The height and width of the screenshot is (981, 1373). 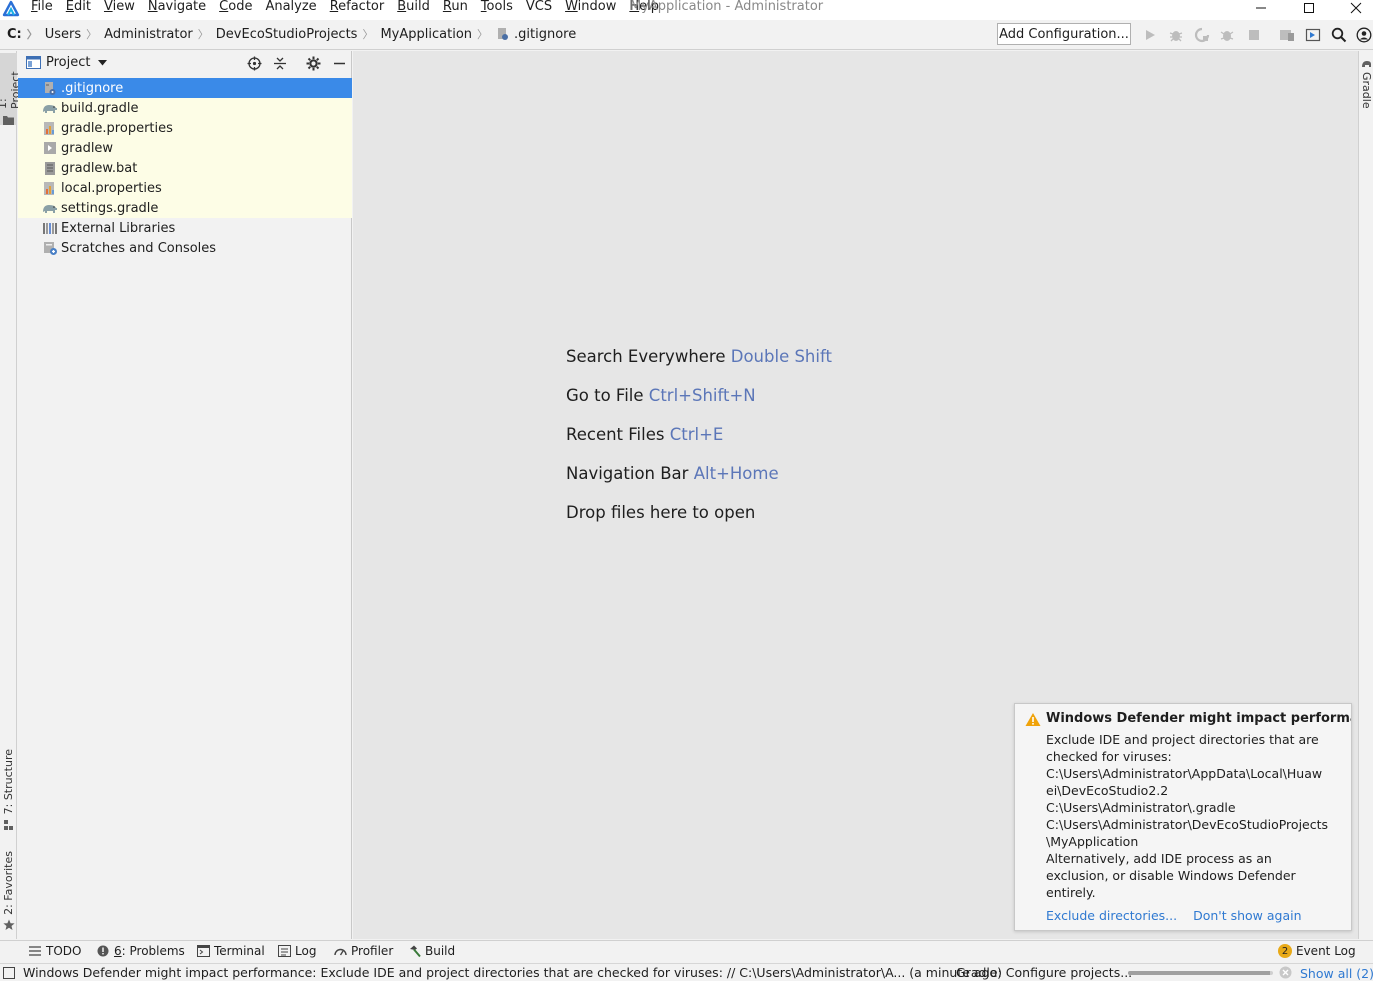 What do you see at coordinates (426, 34) in the screenshot?
I see `breadcrumb-label: MyApplication` at bounding box center [426, 34].